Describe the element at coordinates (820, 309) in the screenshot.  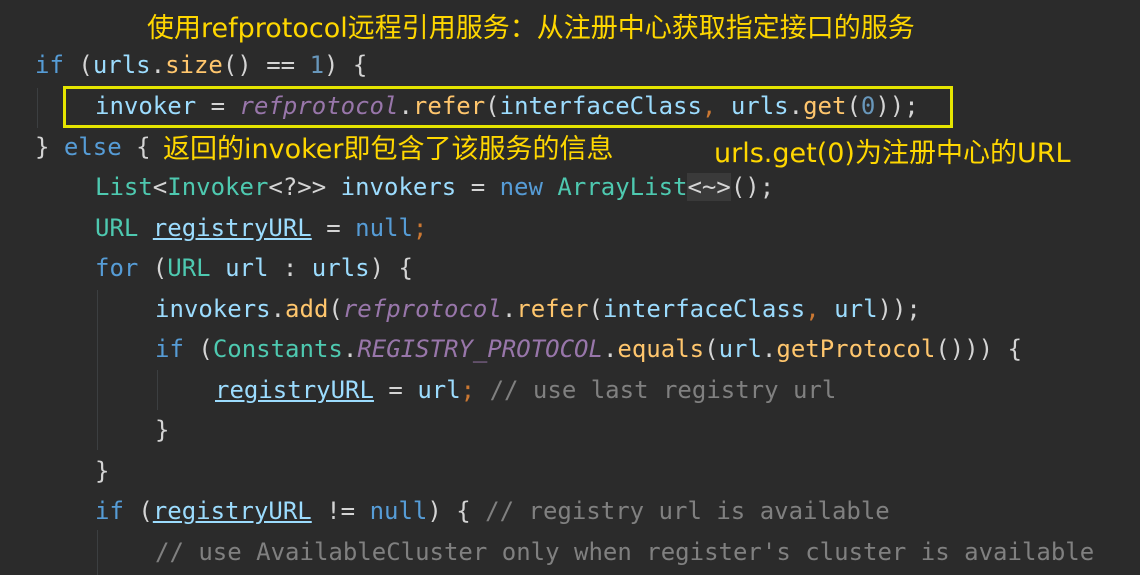
I see `code-token: ,` at that location.